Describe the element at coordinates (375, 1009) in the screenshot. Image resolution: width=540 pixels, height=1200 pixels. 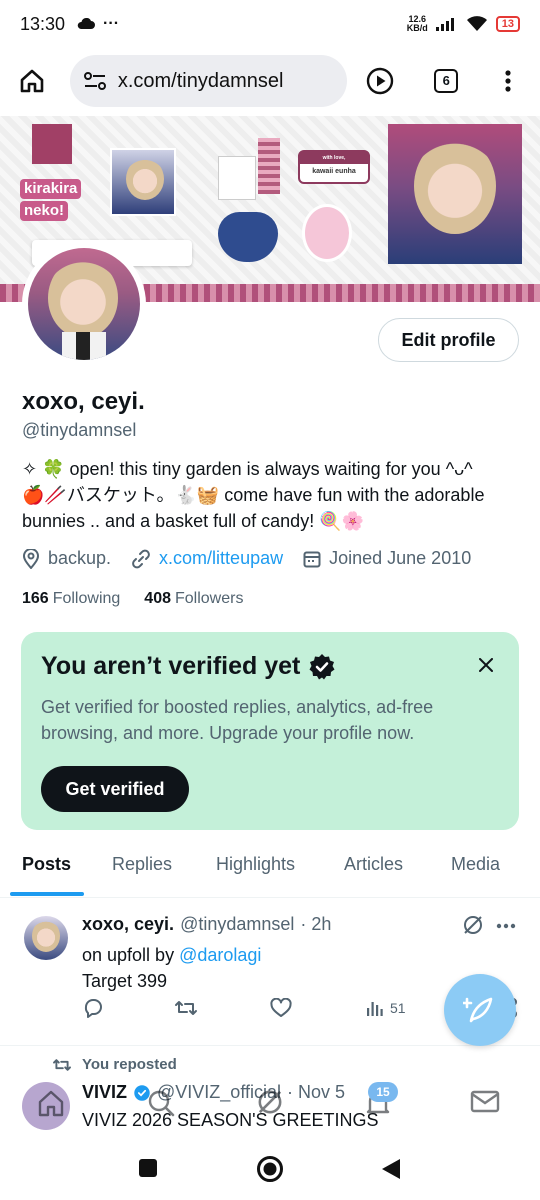
I see `views-chart-icon` at that location.